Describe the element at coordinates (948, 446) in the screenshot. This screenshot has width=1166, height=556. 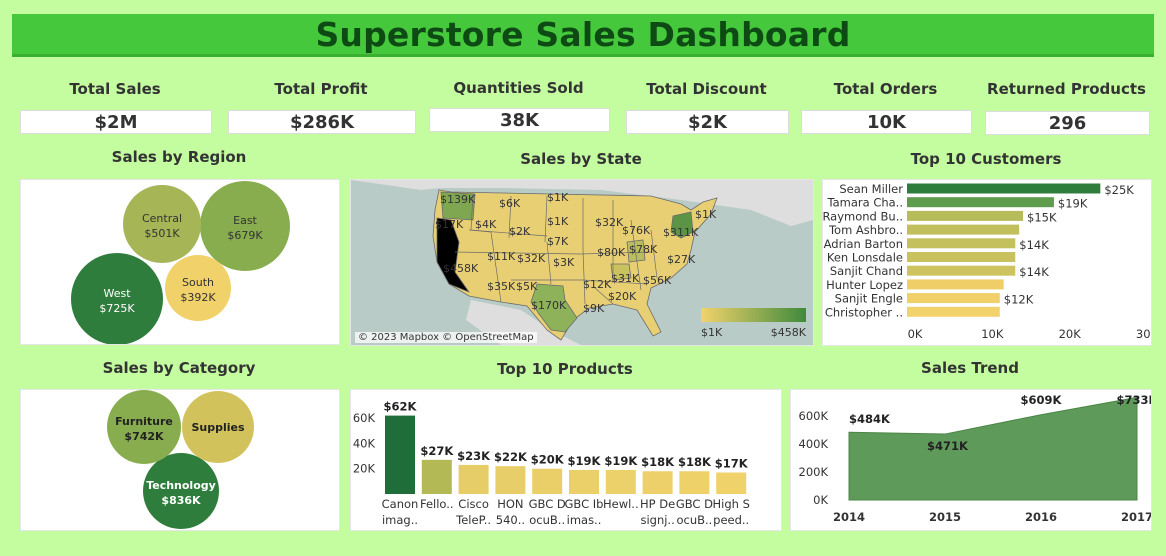
I see `trend-data-label: $471K` at that location.